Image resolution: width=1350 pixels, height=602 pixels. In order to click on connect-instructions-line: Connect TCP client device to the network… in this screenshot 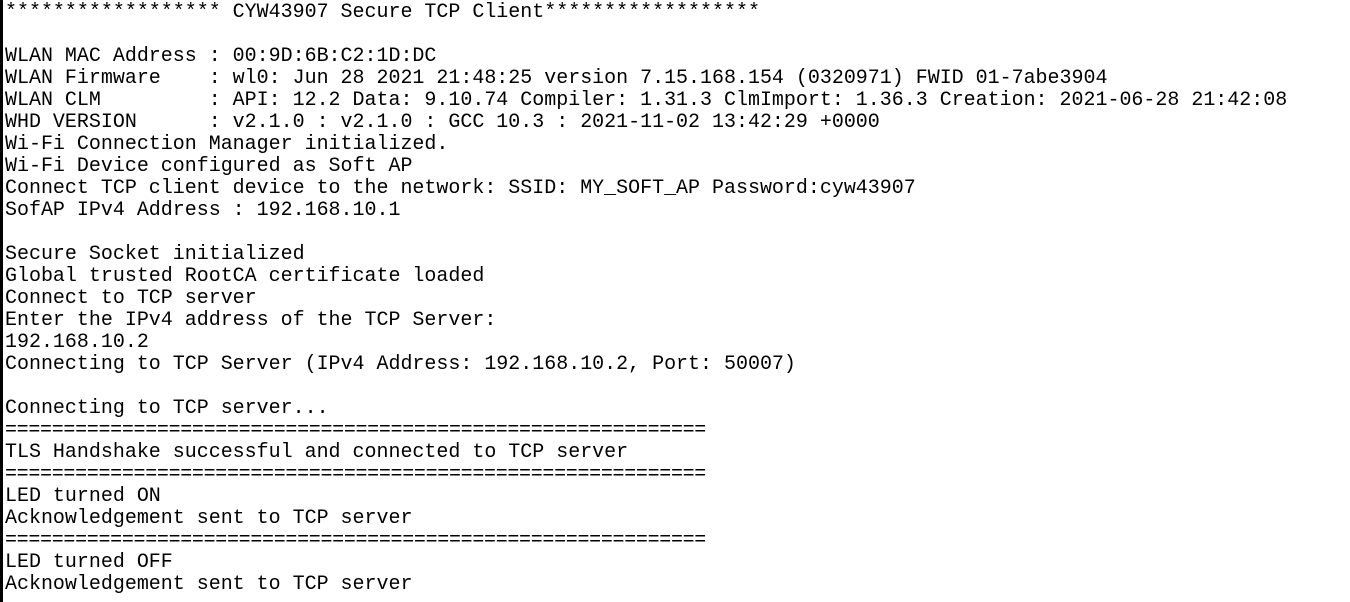, I will do `click(460, 187)`.